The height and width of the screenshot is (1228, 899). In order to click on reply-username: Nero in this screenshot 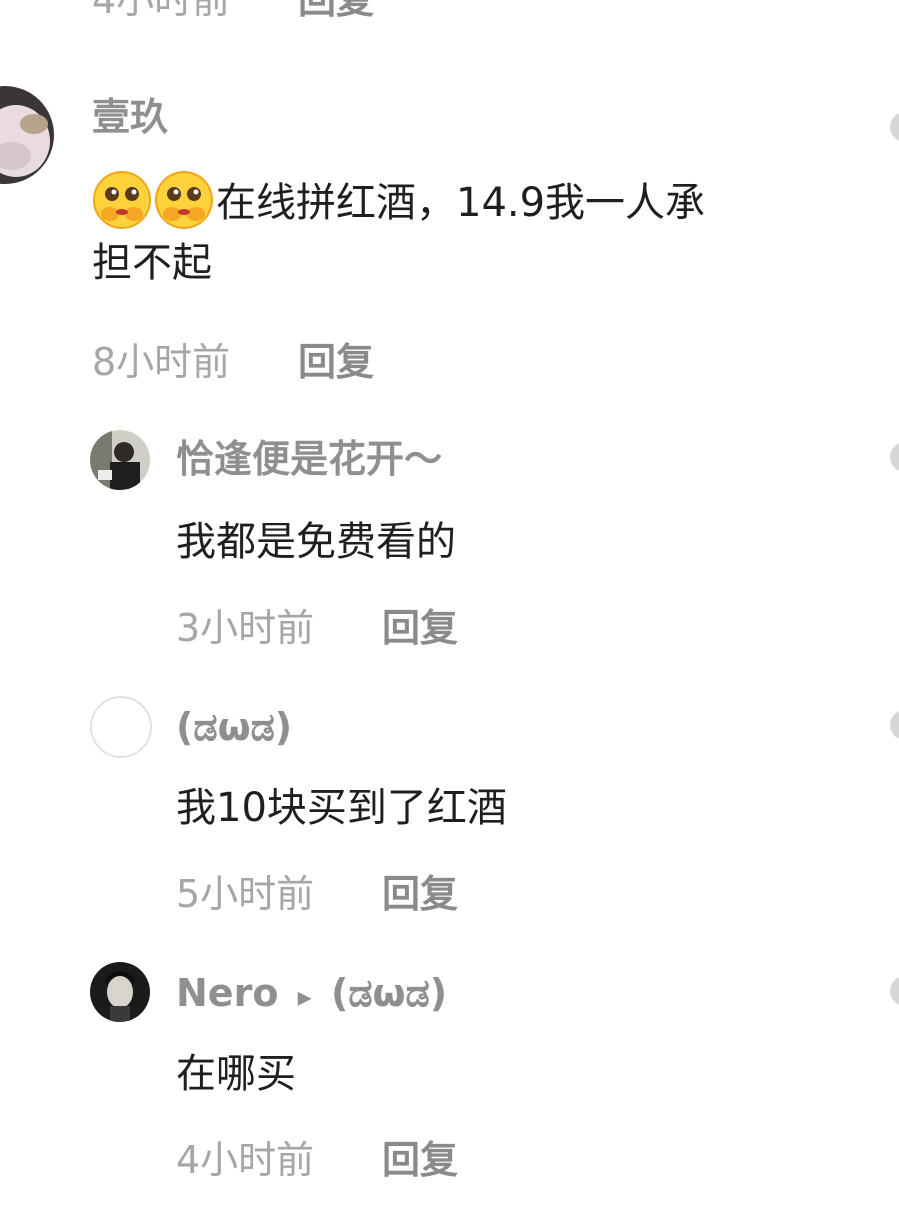, I will do `click(227, 993)`.